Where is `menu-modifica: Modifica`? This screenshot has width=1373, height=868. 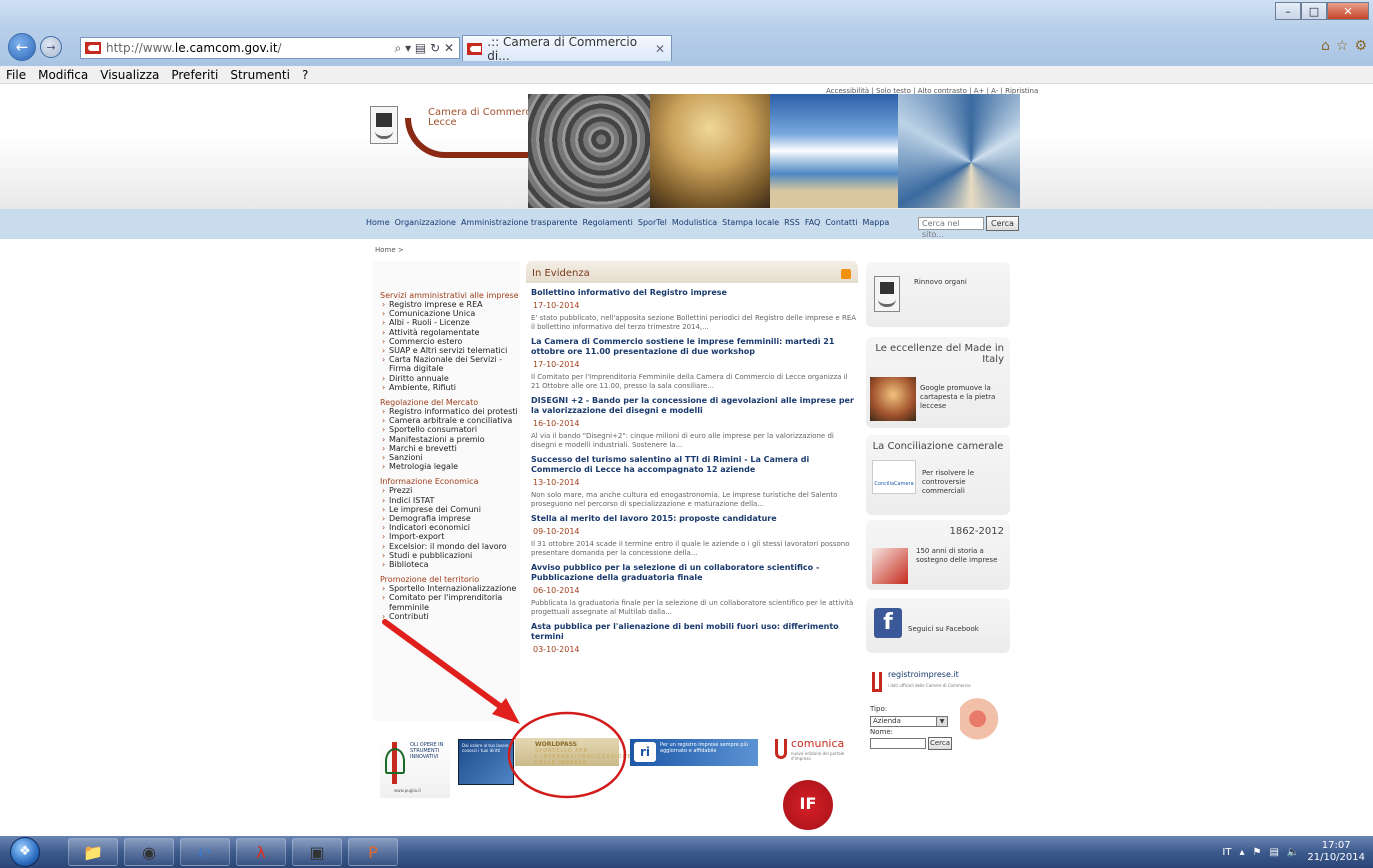 menu-modifica: Modifica is located at coordinates (63, 75).